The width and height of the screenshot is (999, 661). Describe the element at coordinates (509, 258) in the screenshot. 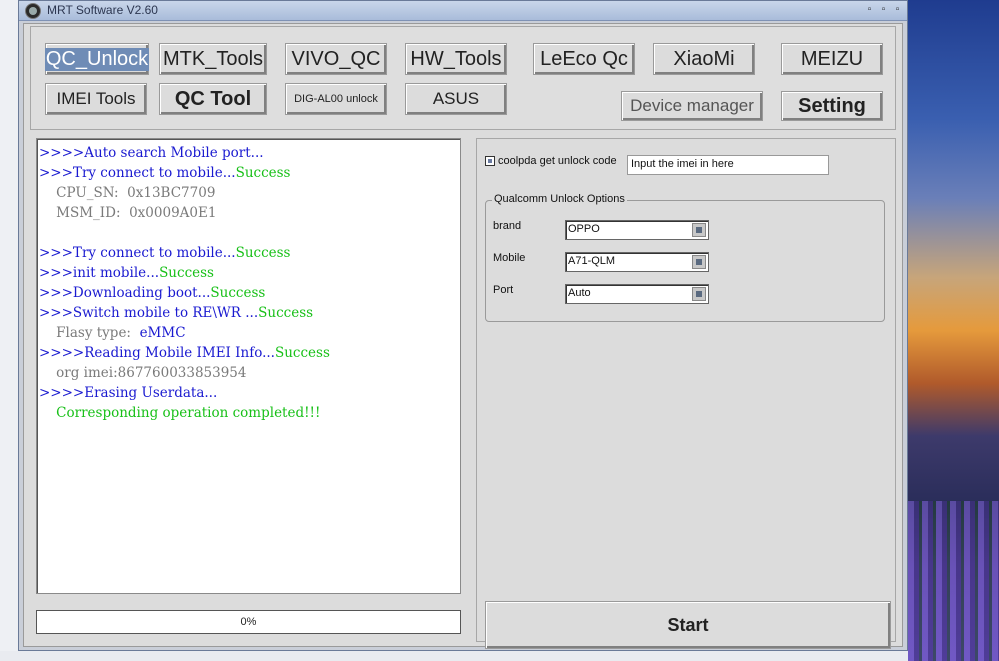

I see `mobile-label: Mobile` at that location.